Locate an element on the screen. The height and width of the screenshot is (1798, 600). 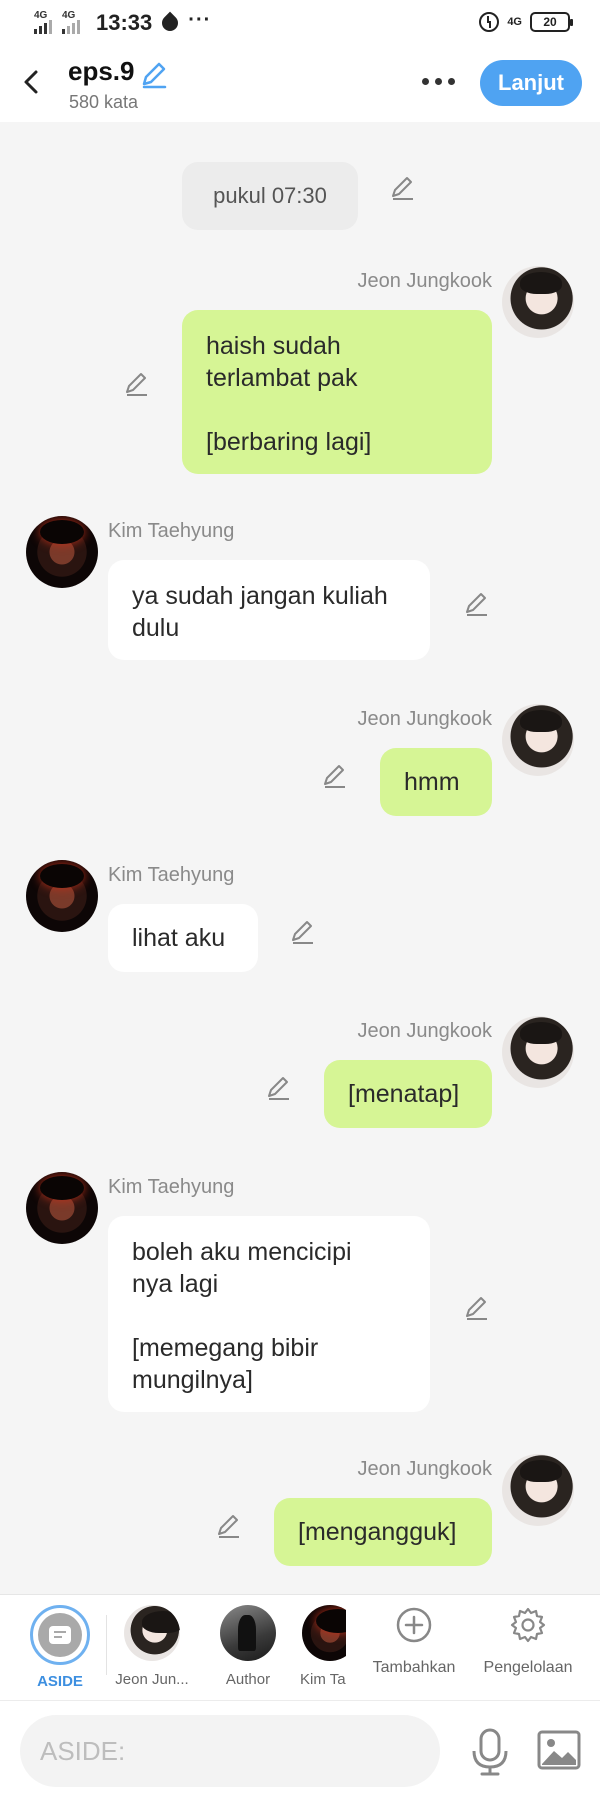
alarm-icon is located at coordinates (489, 22).